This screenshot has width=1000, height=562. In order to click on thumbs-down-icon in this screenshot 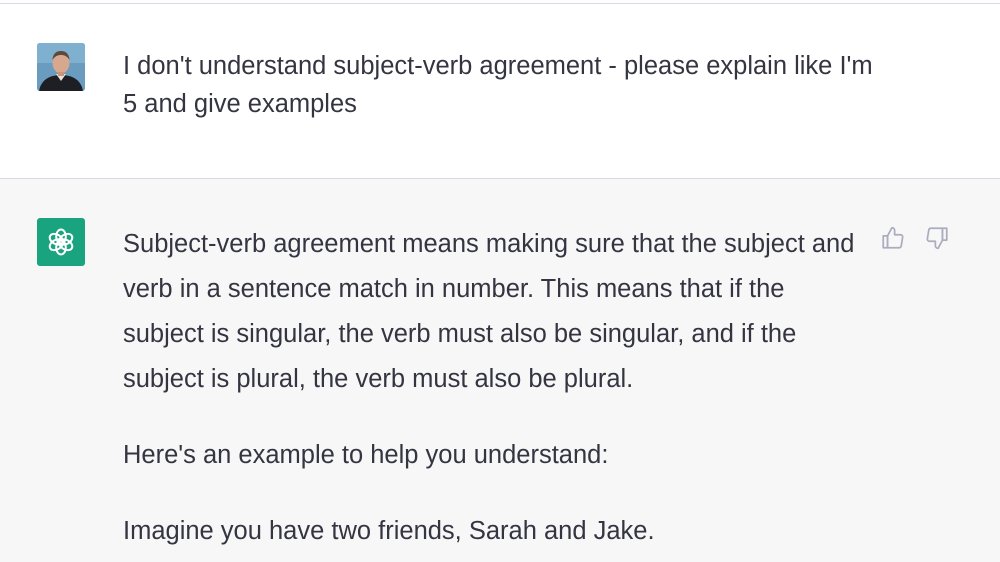, I will do `click(937, 238)`.